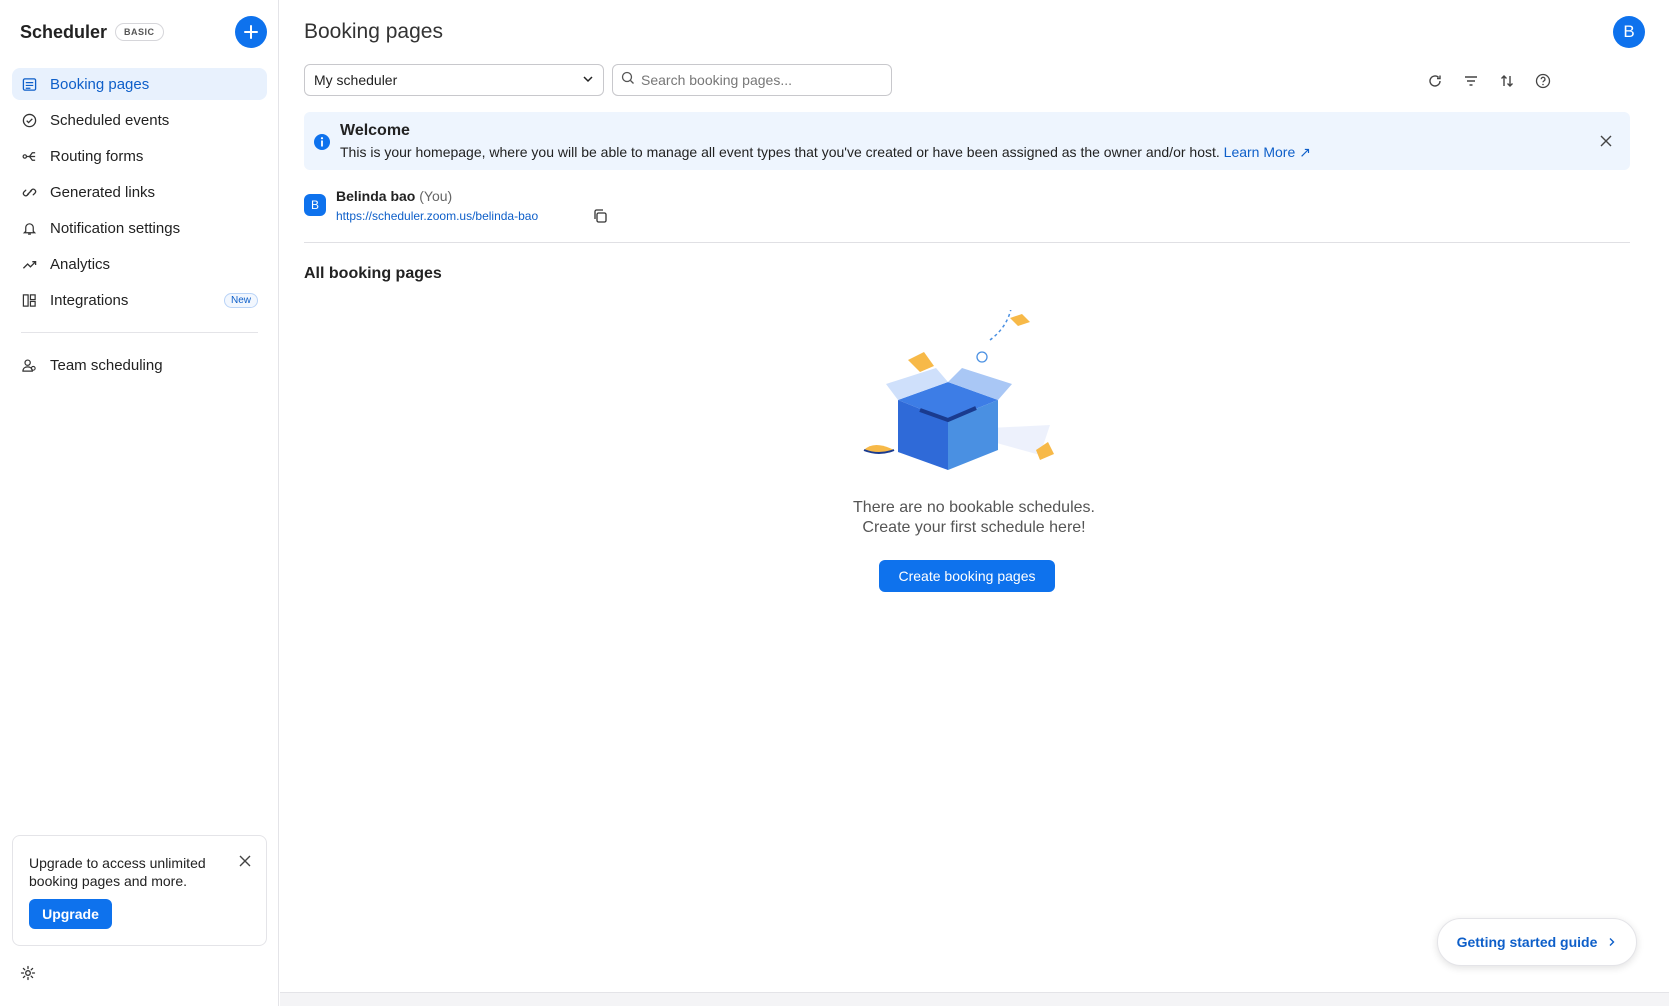 Image resolution: width=1669 pixels, height=1006 pixels. What do you see at coordinates (89, 300) in the screenshot?
I see `sidebar-item-label: Integrations` at bounding box center [89, 300].